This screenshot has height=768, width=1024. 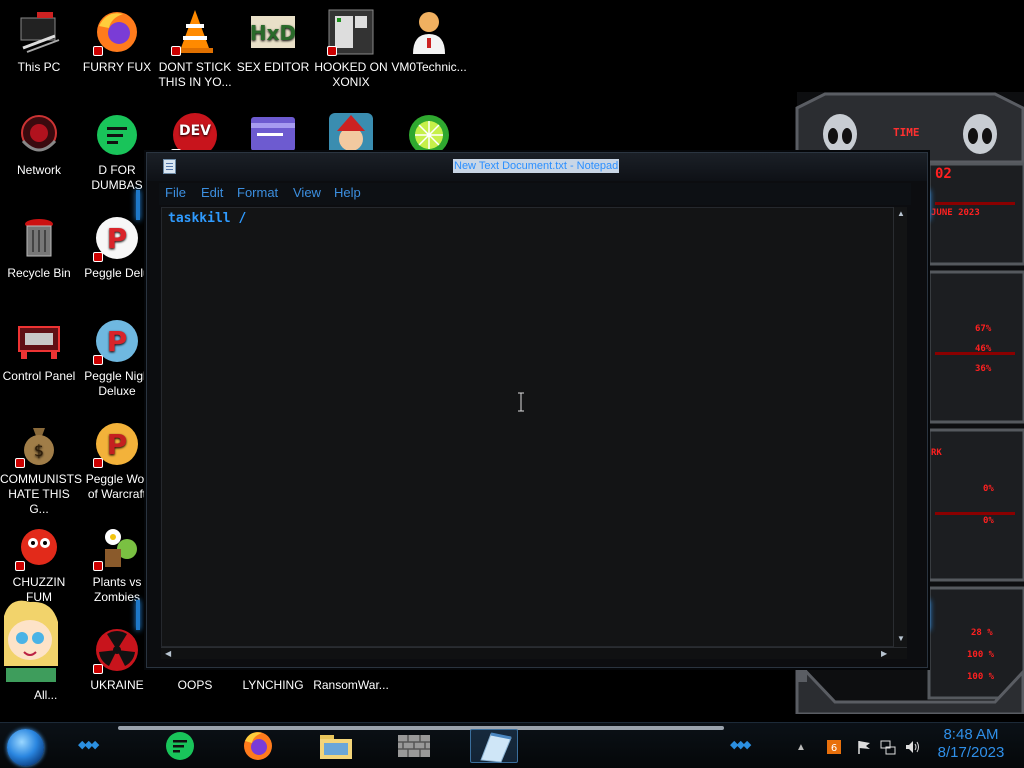 I want to click on menu-edit: Edit, so click(x=212, y=192).